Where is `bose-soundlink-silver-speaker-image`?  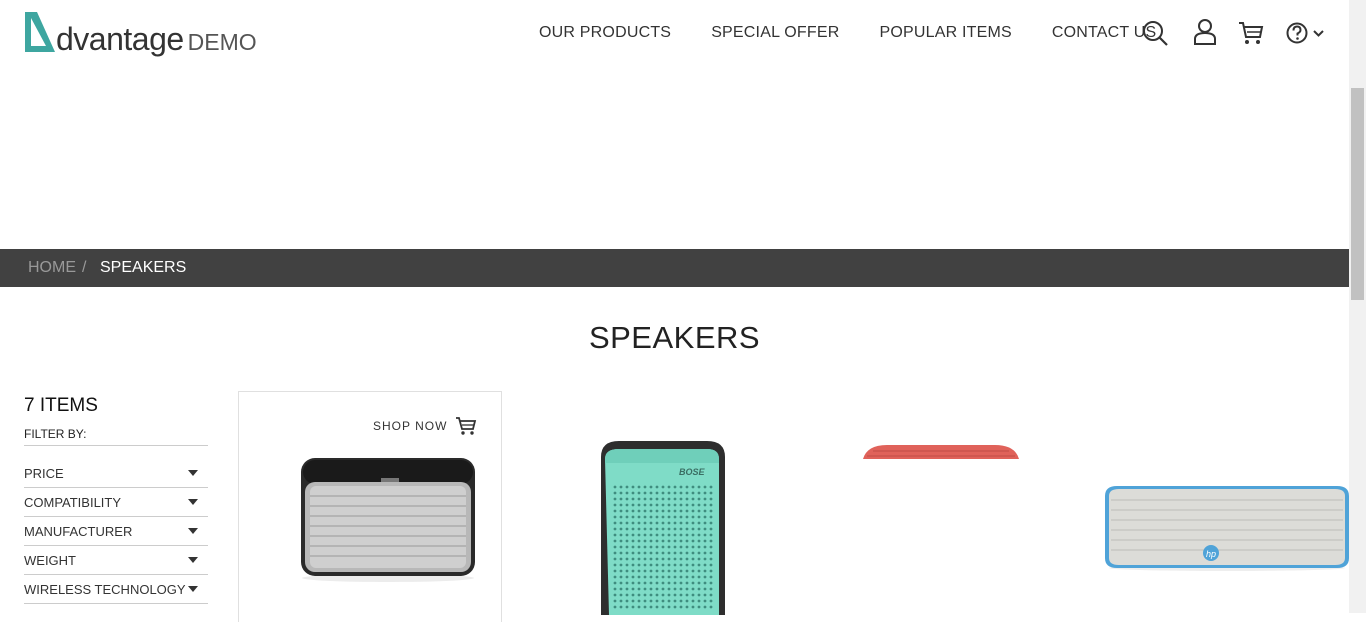
bose-soundlink-silver-speaker-image is located at coordinates (388, 518).